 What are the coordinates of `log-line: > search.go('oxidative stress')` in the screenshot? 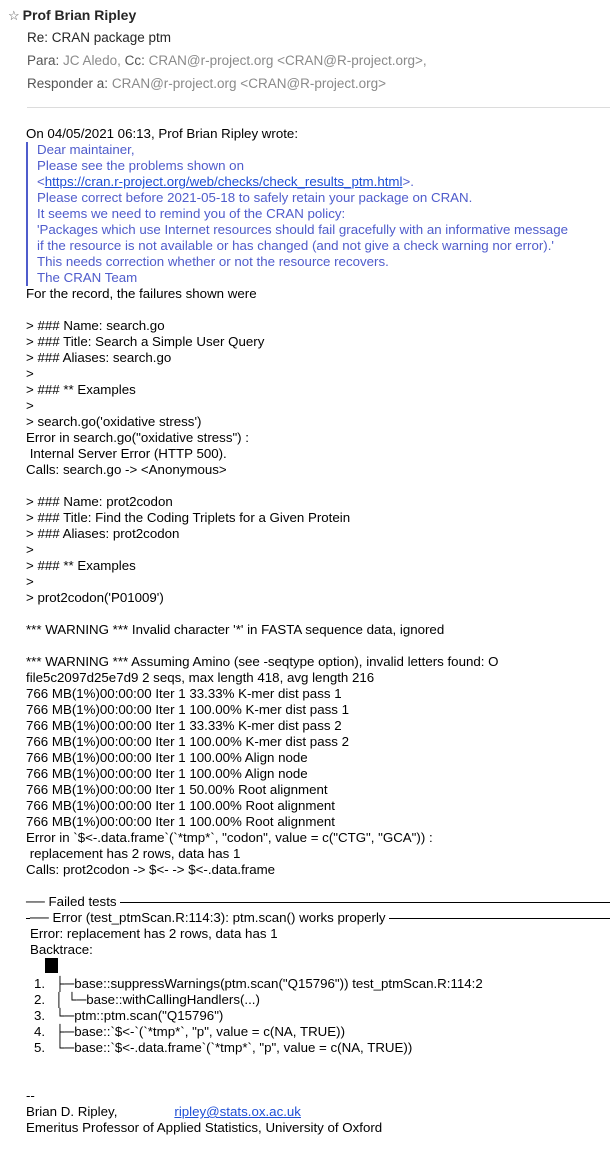 It's located at (114, 421).